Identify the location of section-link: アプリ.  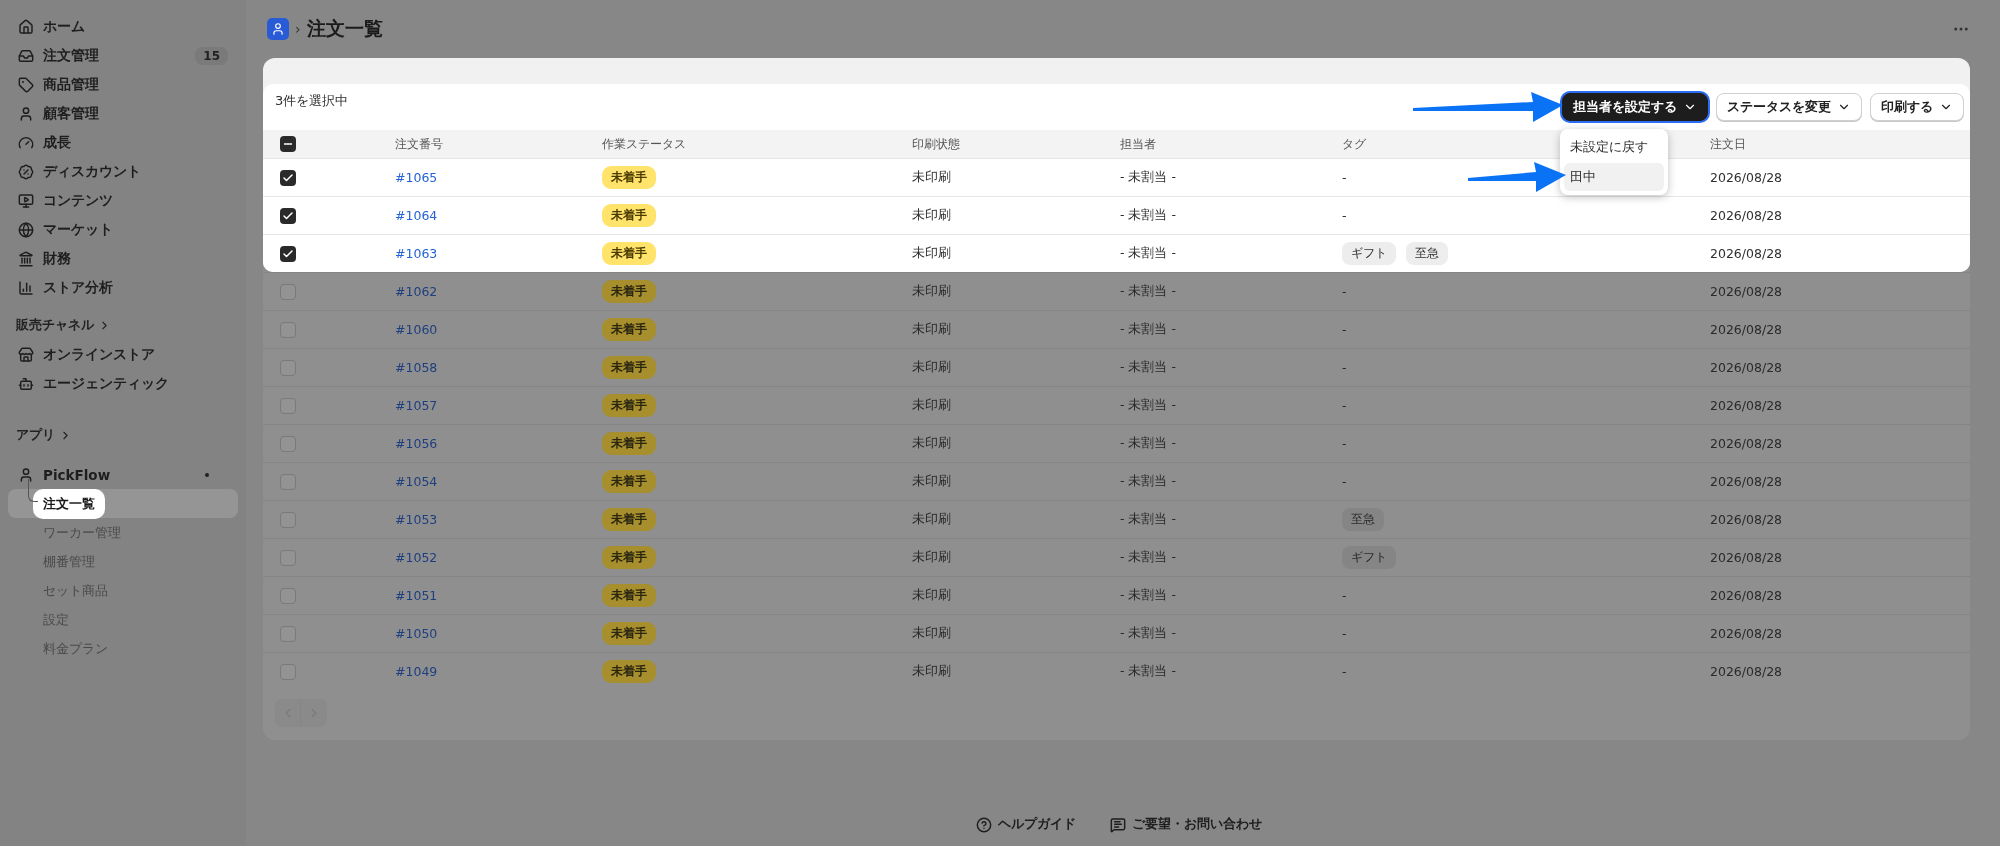
(123, 435).